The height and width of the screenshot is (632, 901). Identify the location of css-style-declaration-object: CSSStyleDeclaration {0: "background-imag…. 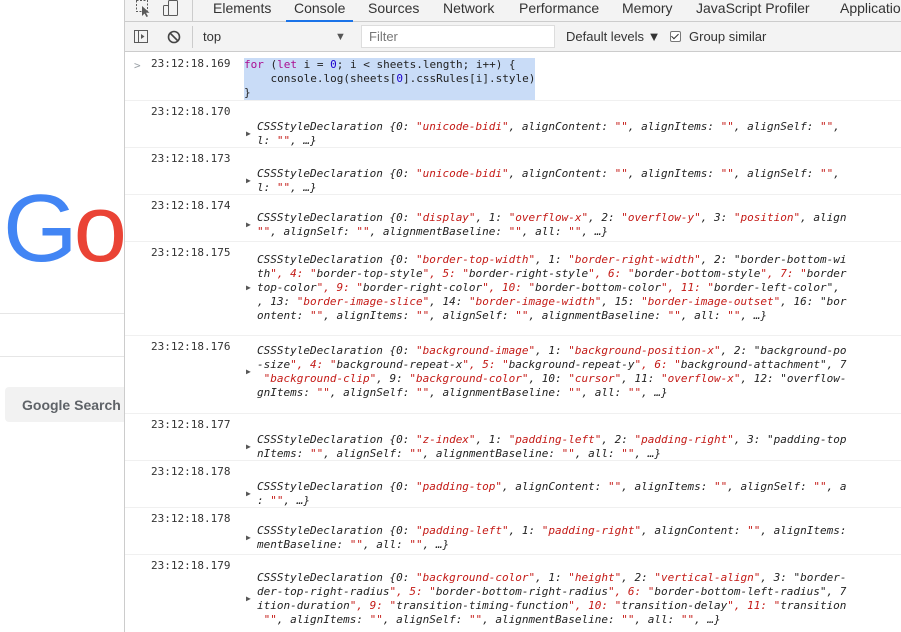
(552, 372).